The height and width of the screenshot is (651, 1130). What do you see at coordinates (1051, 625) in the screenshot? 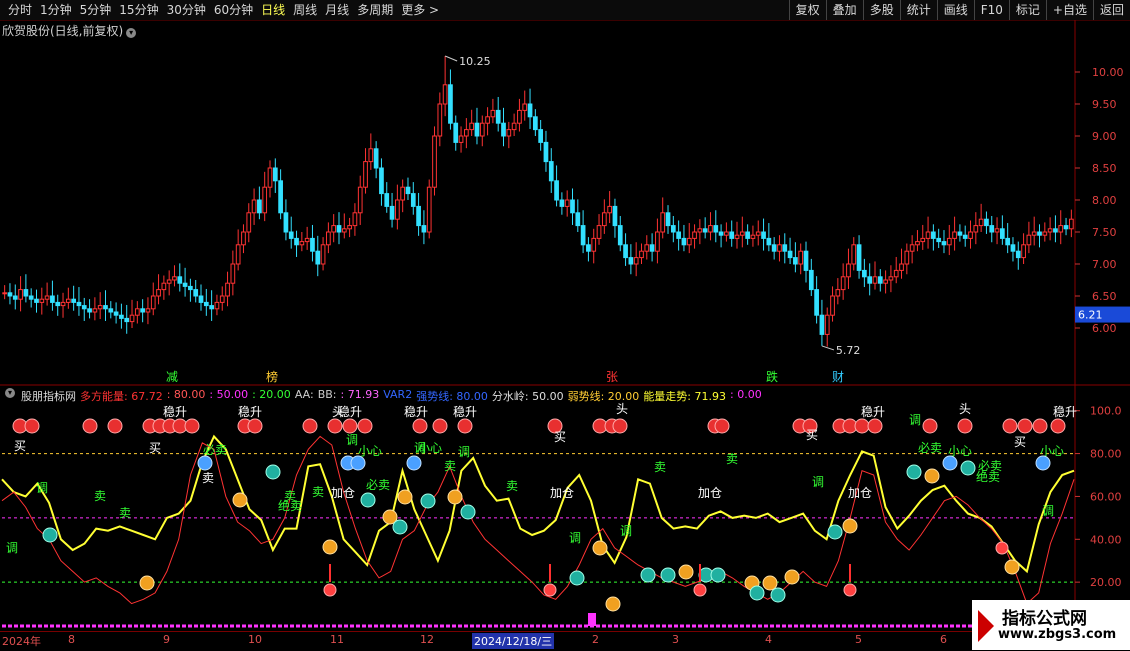
I see `watermark: 指标公式网 www.zbgs3.com` at bounding box center [1051, 625].